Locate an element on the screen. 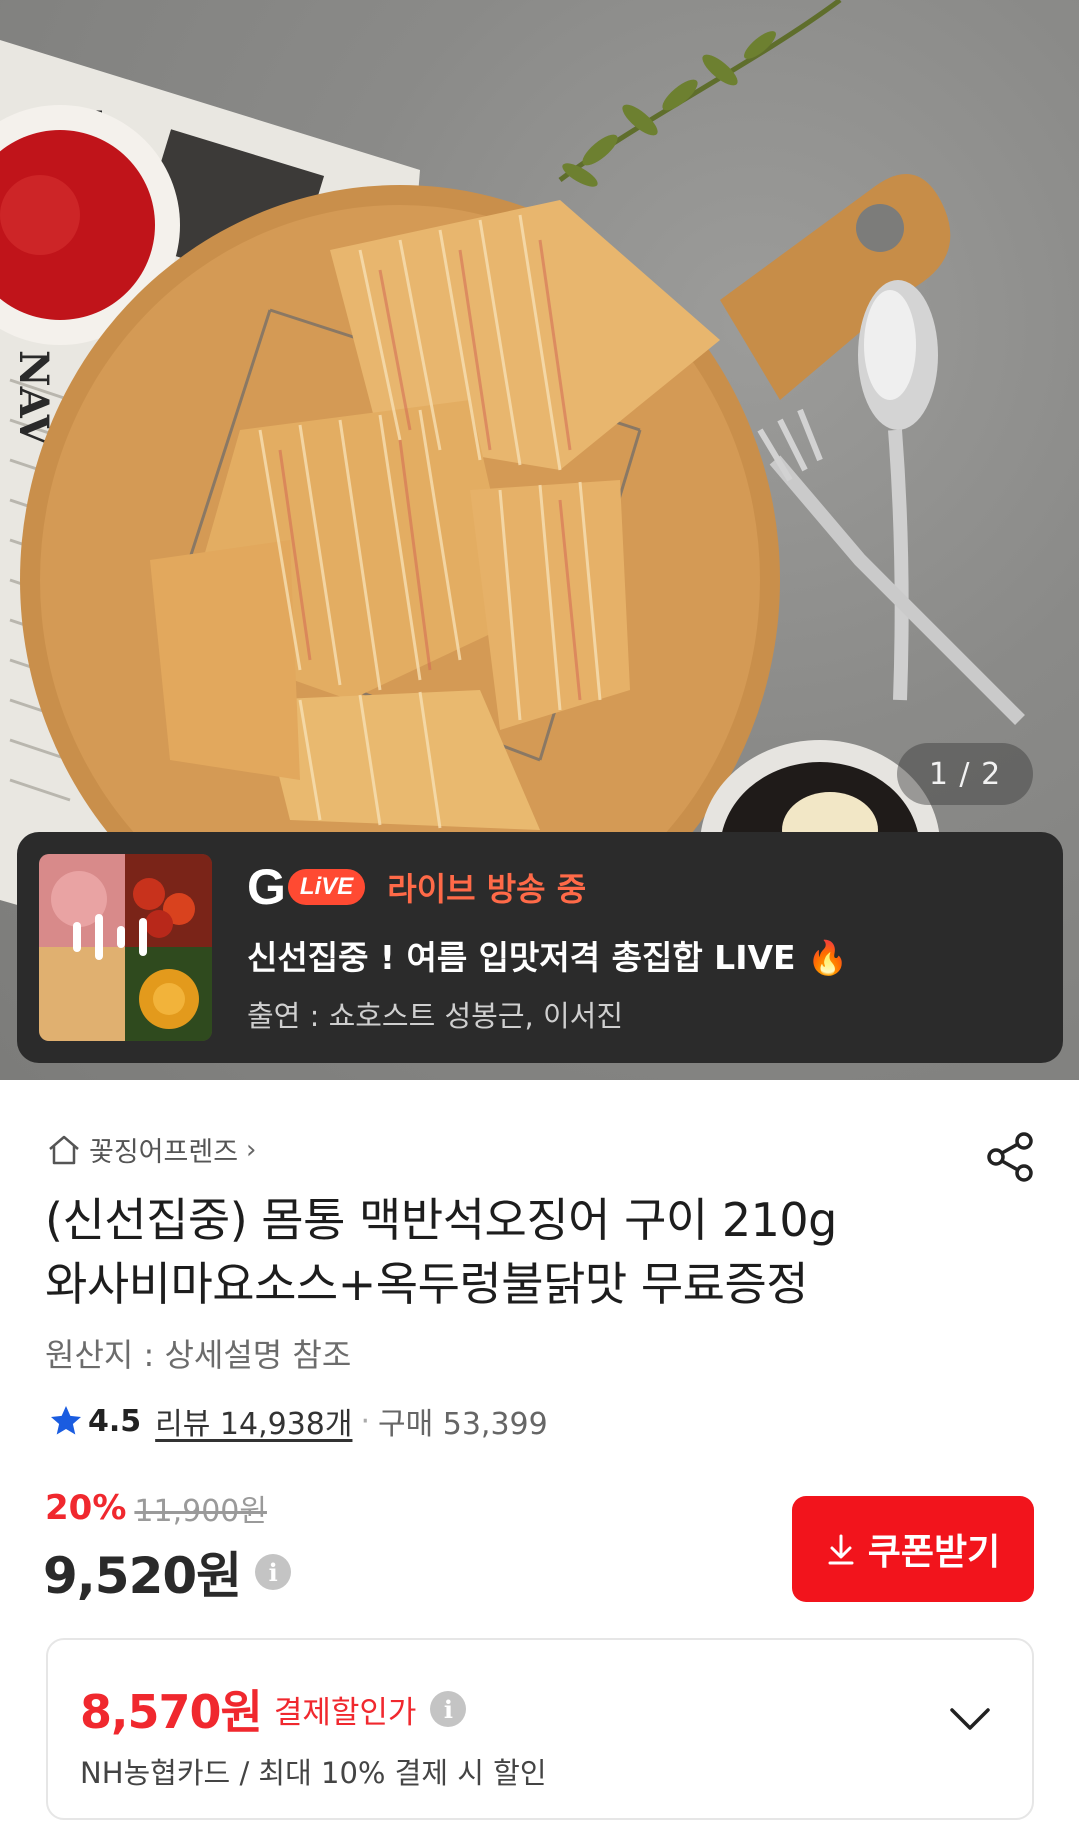 This screenshot has height=1830, width=1079. coupon-button-label: 쿠폰받기 is located at coordinates (934, 1552).